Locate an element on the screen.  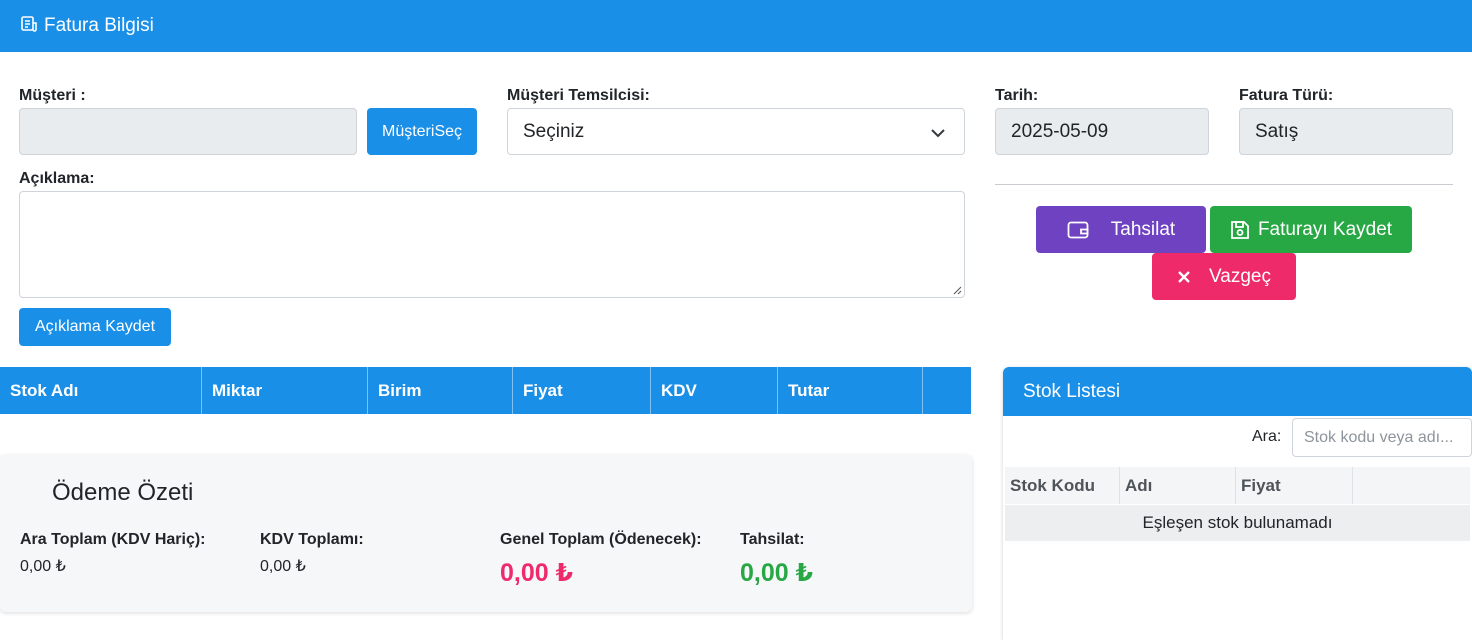
collection-total-label: Tahsilat: is located at coordinates (772, 539).